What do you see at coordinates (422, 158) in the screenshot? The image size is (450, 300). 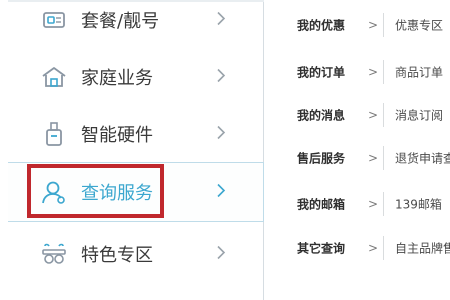 I see `submenu-link: 退货申请查询` at bounding box center [422, 158].